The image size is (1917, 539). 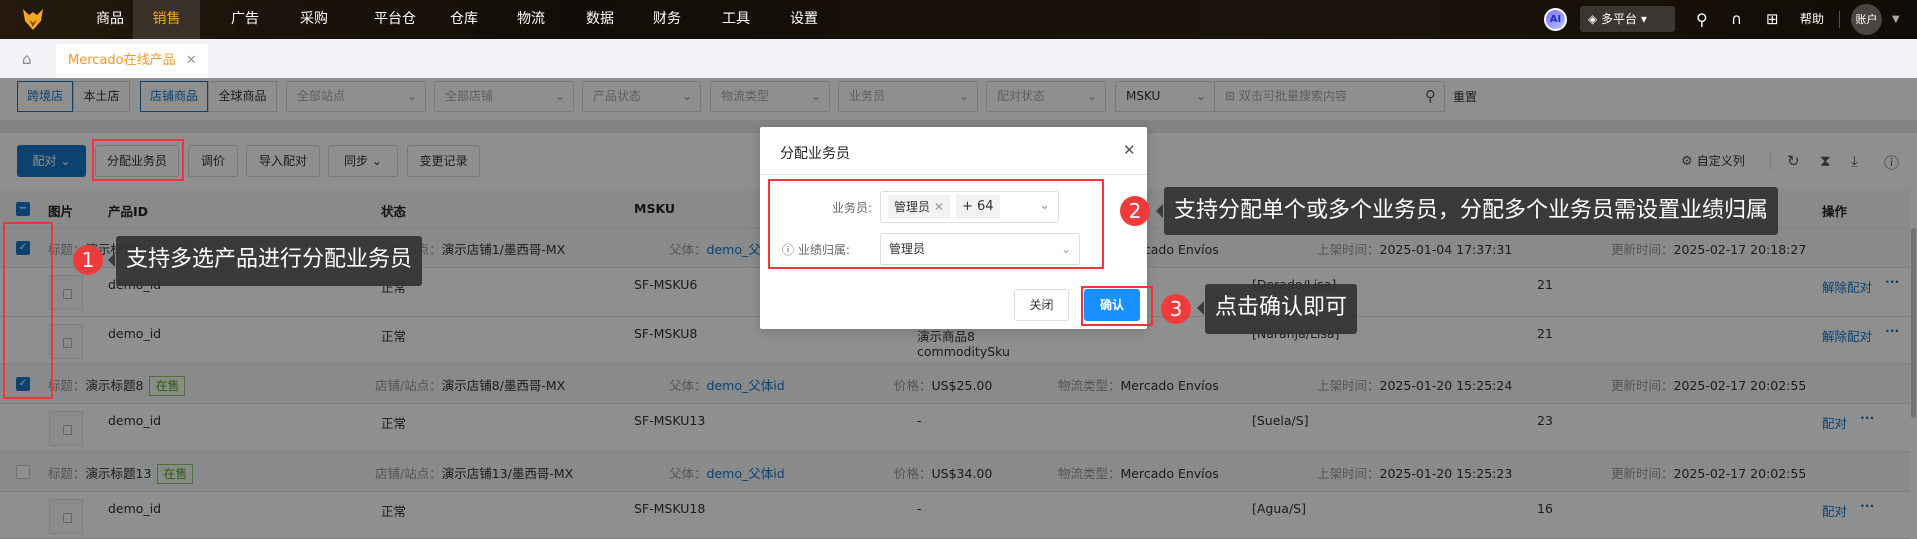 I want to click on step-3-badge: 3, so click(x=1176, y=309).